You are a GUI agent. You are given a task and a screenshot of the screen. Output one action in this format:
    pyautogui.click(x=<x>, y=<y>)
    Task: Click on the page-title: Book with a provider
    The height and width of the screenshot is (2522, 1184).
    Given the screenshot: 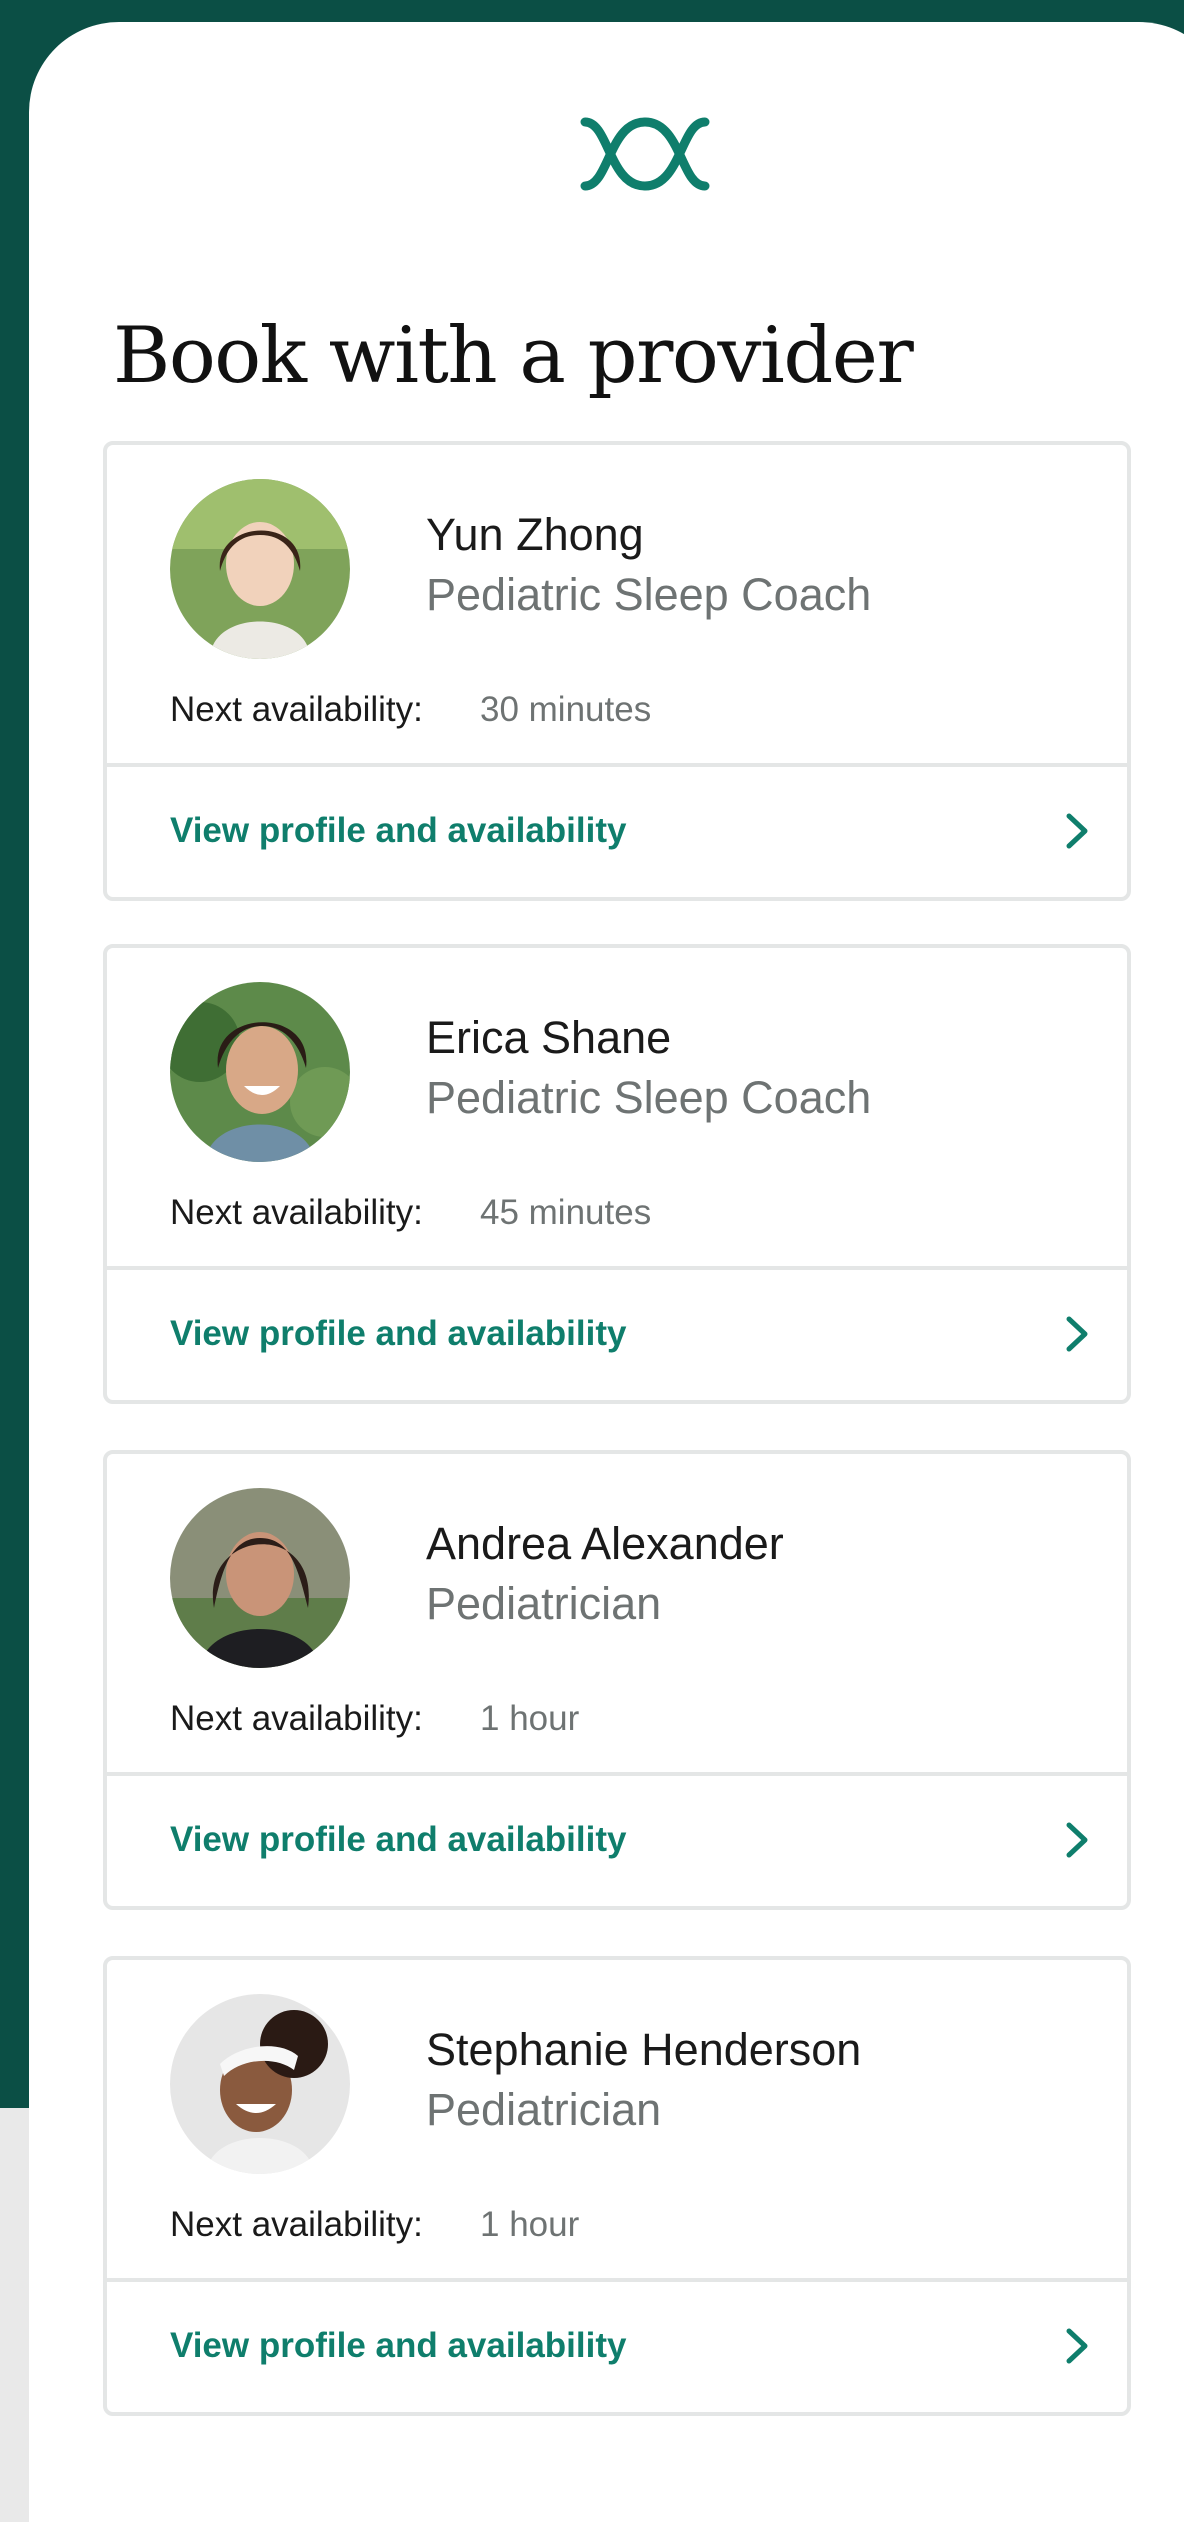 What is the action you would take?
    pyautogui.click(x=513, y=356)
    